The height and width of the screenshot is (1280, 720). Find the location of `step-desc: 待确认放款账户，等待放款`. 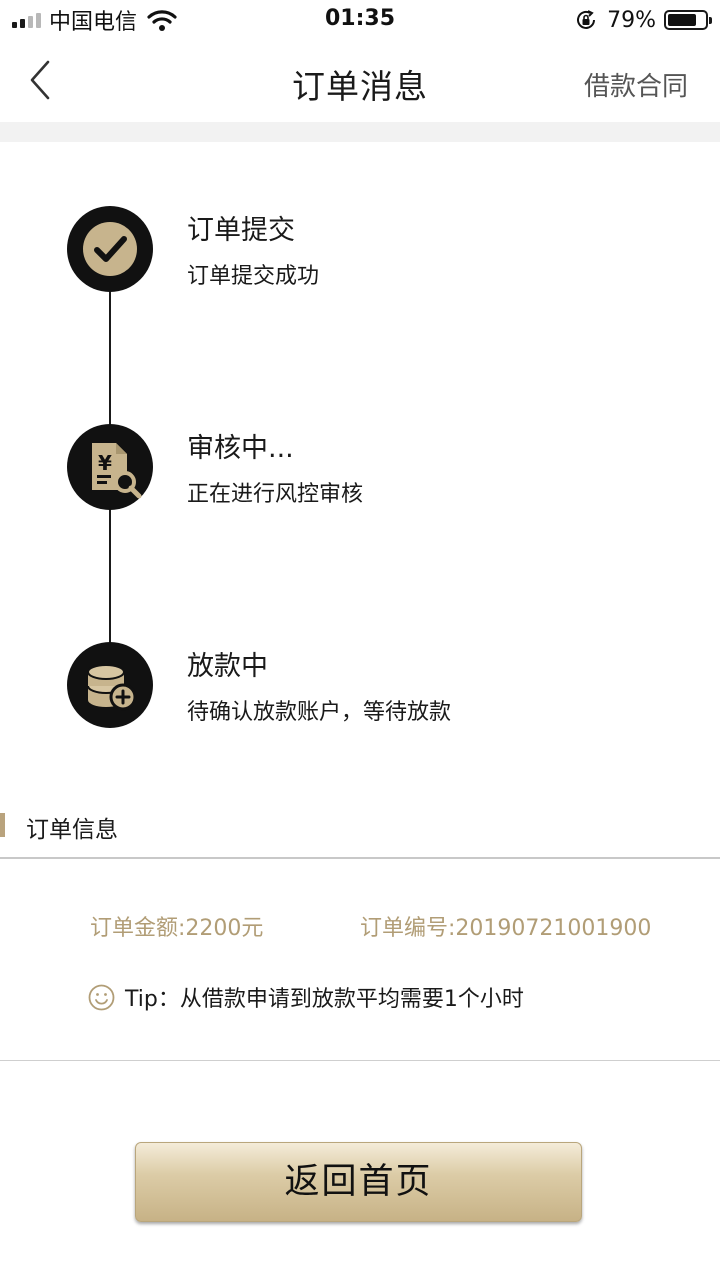

step-desc: 待确认放款账户，等待放款 is located at coordinates (319, 712).